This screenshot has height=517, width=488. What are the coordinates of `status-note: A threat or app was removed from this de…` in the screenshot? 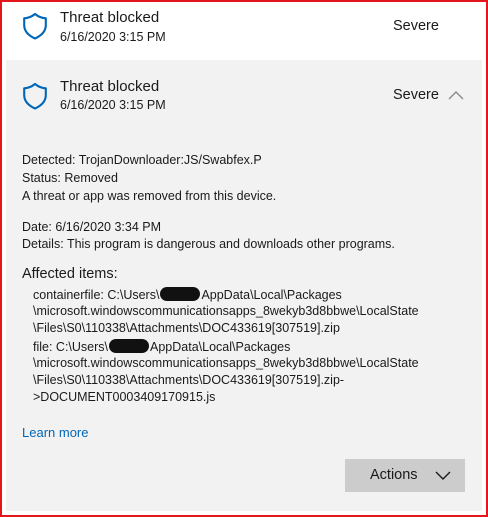 It's located at (149, 196).